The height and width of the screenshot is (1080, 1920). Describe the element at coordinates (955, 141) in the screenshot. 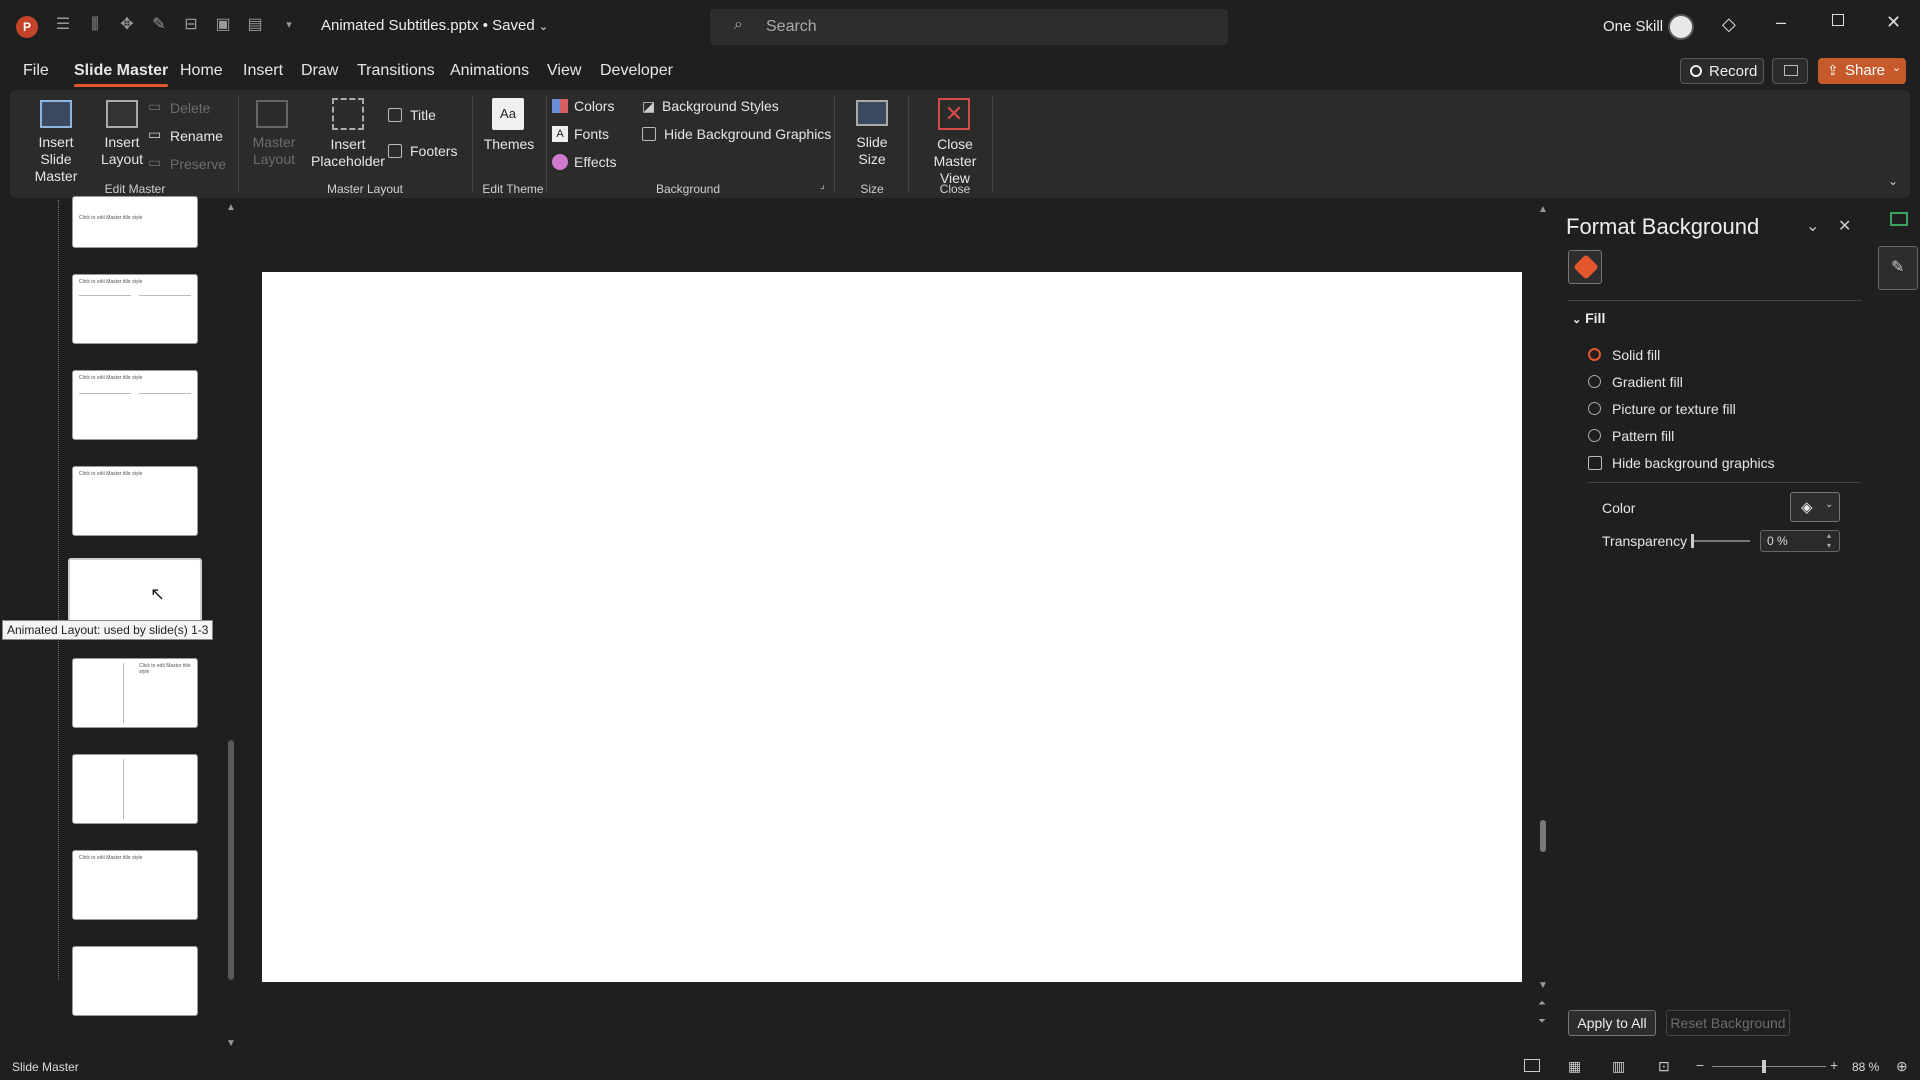

I see `close-master-view-button: ✕ Close Master View` at that location.